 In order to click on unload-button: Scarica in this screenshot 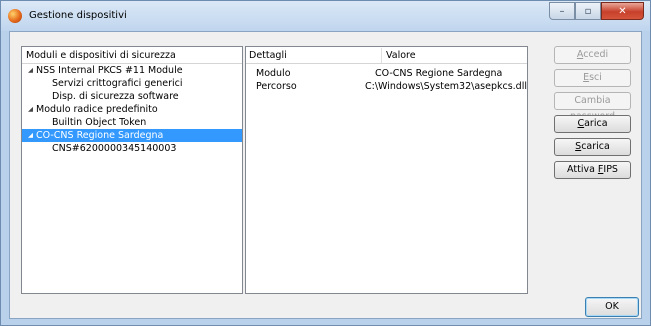, I will do `click(592, 147)`.